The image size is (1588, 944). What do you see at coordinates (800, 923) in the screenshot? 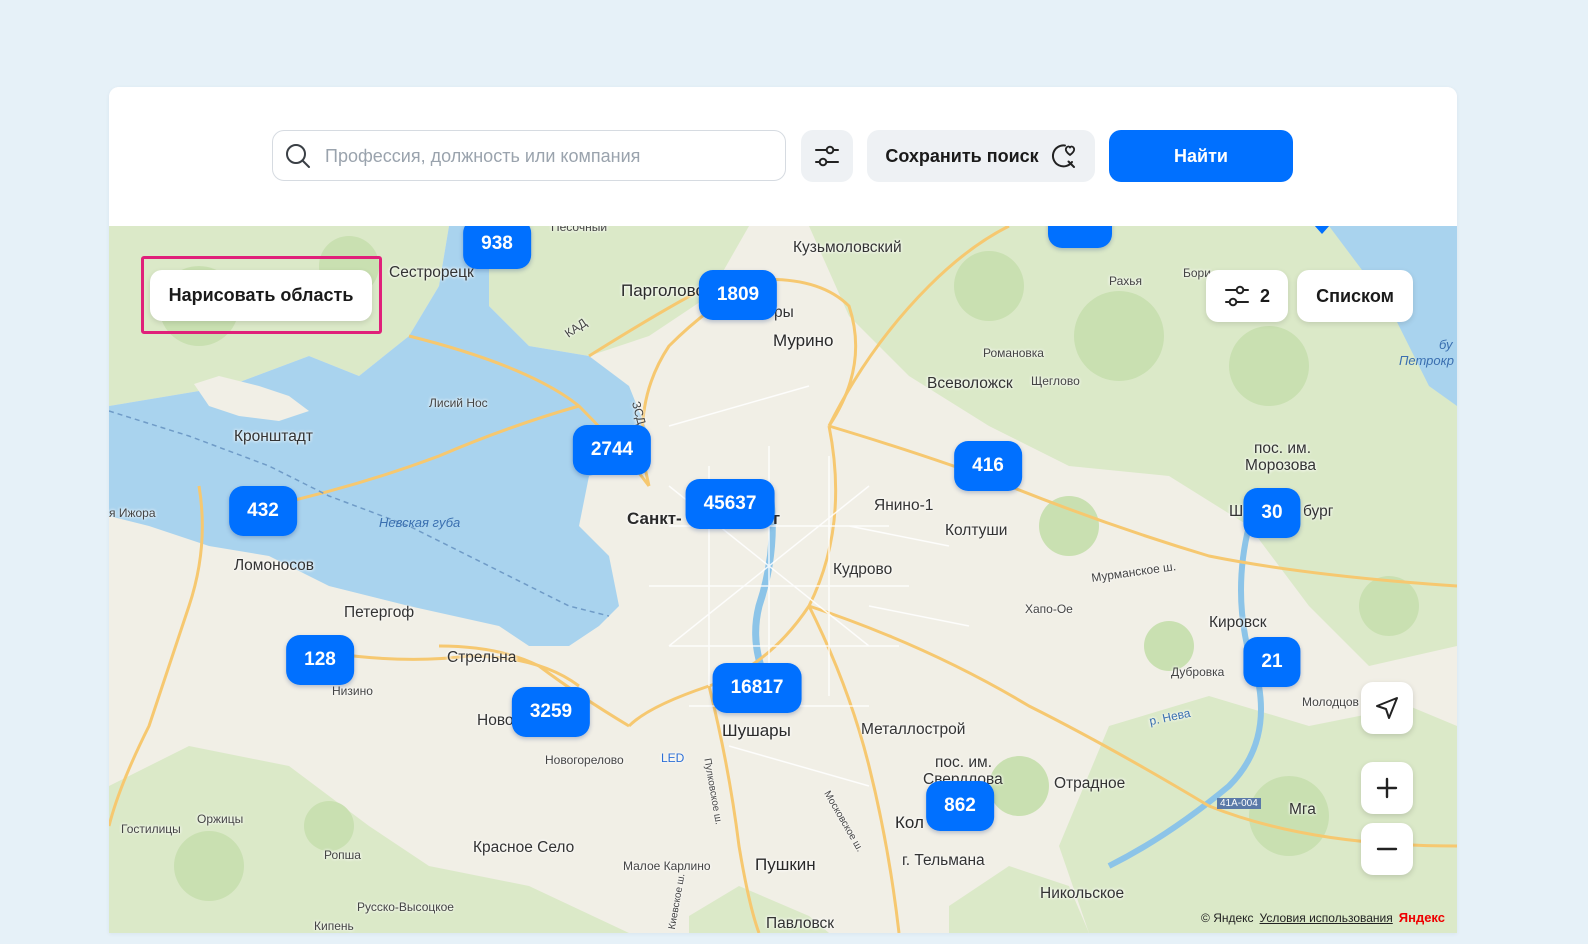
I see `place-pavlovsk: Павловск` at bounding box center [800, 923].